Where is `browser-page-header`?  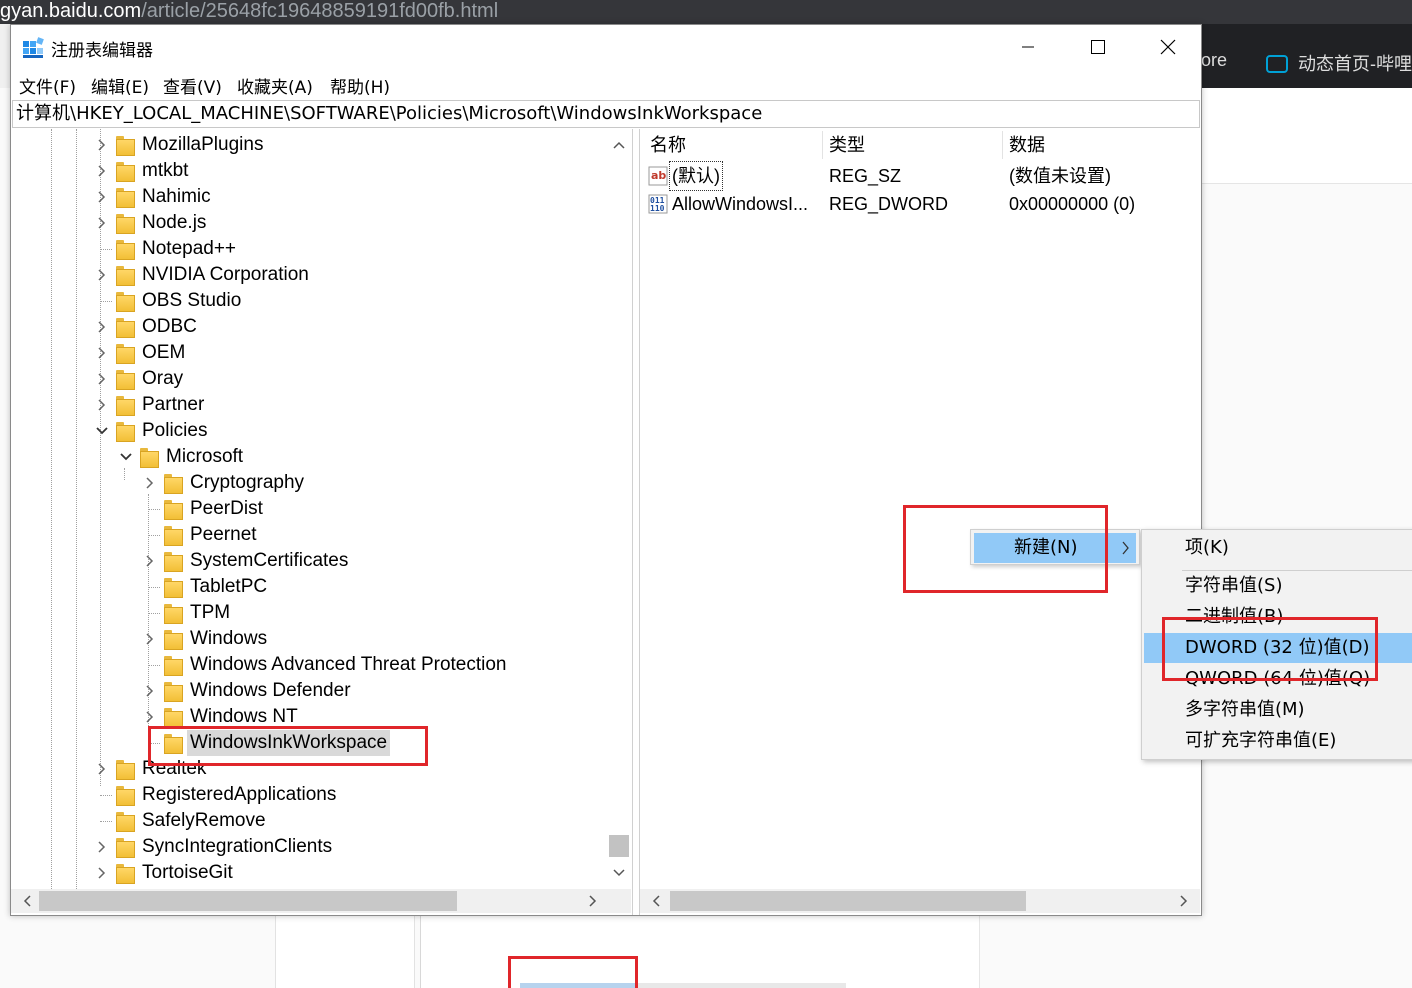 browser-page-header is located at coordinates (1306, 136).